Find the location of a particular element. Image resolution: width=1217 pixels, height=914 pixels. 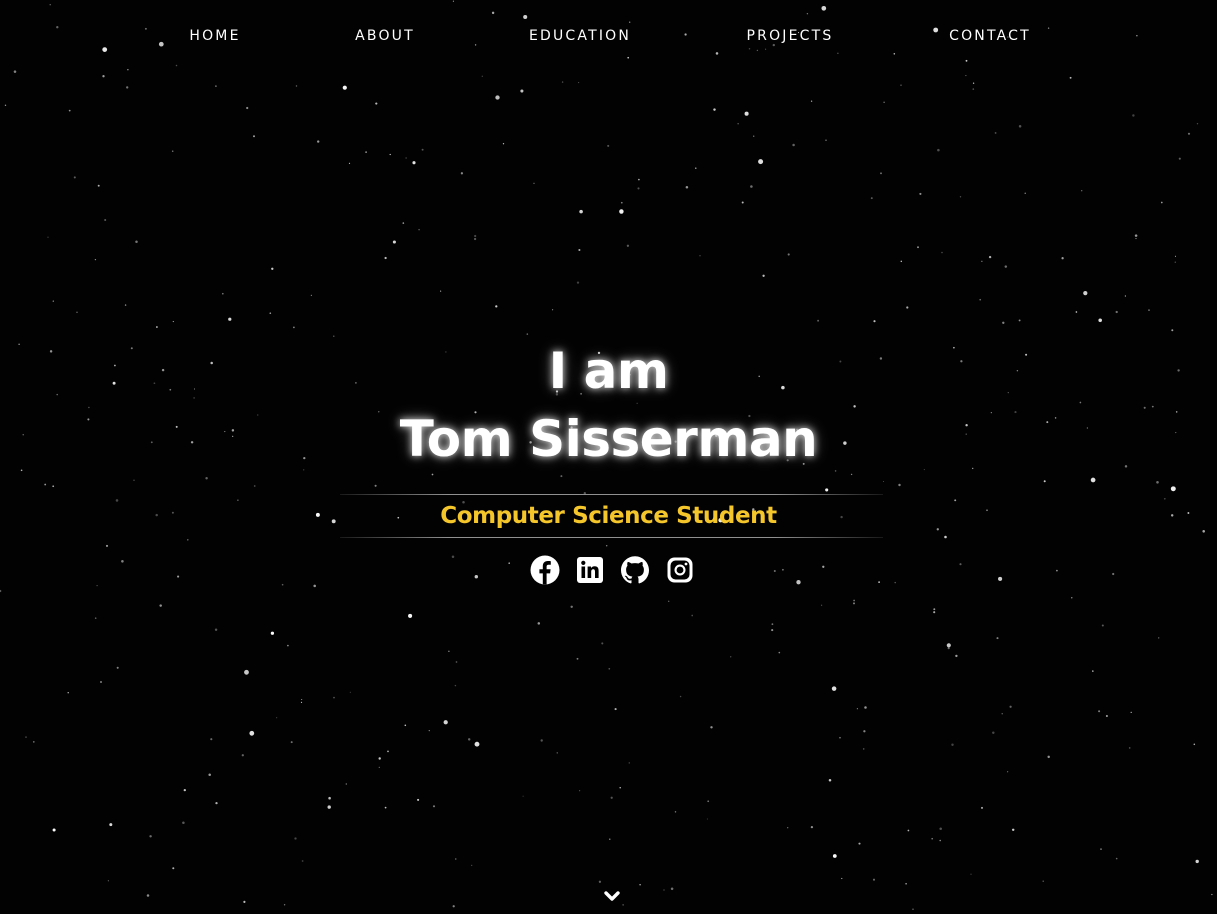

facebook-link is located at coordinates (545, 570).